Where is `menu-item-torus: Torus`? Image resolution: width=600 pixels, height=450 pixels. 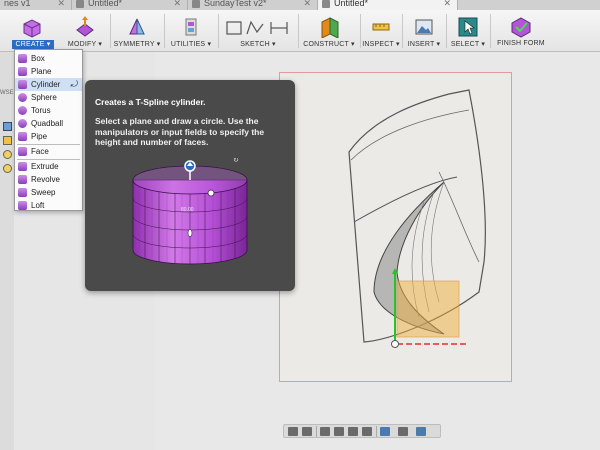 menu-item-torus: Torus is located at coordinates (48, 110).